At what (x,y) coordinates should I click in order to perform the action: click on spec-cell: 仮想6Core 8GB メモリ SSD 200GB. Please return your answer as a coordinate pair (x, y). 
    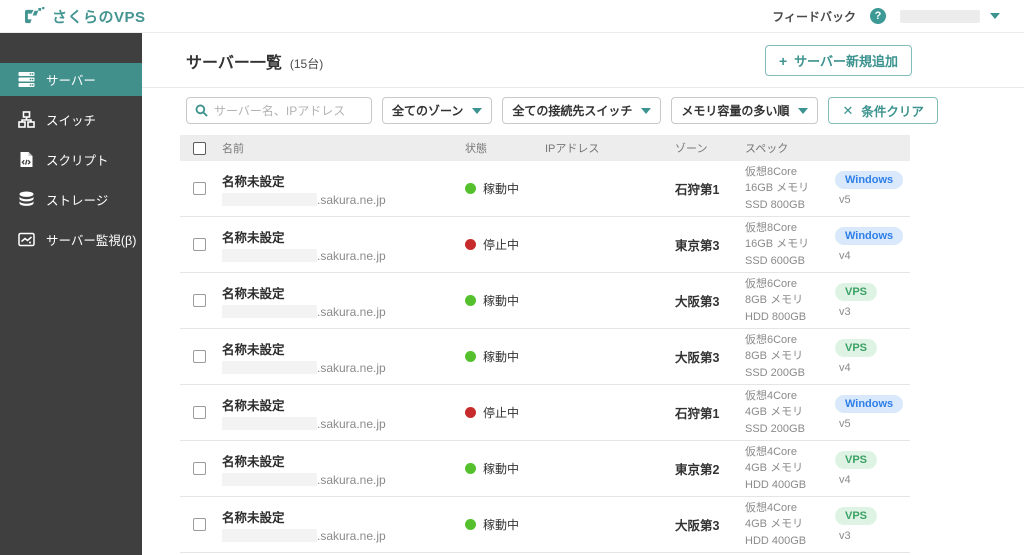
    Looking at the image, I should click on (790, 357).